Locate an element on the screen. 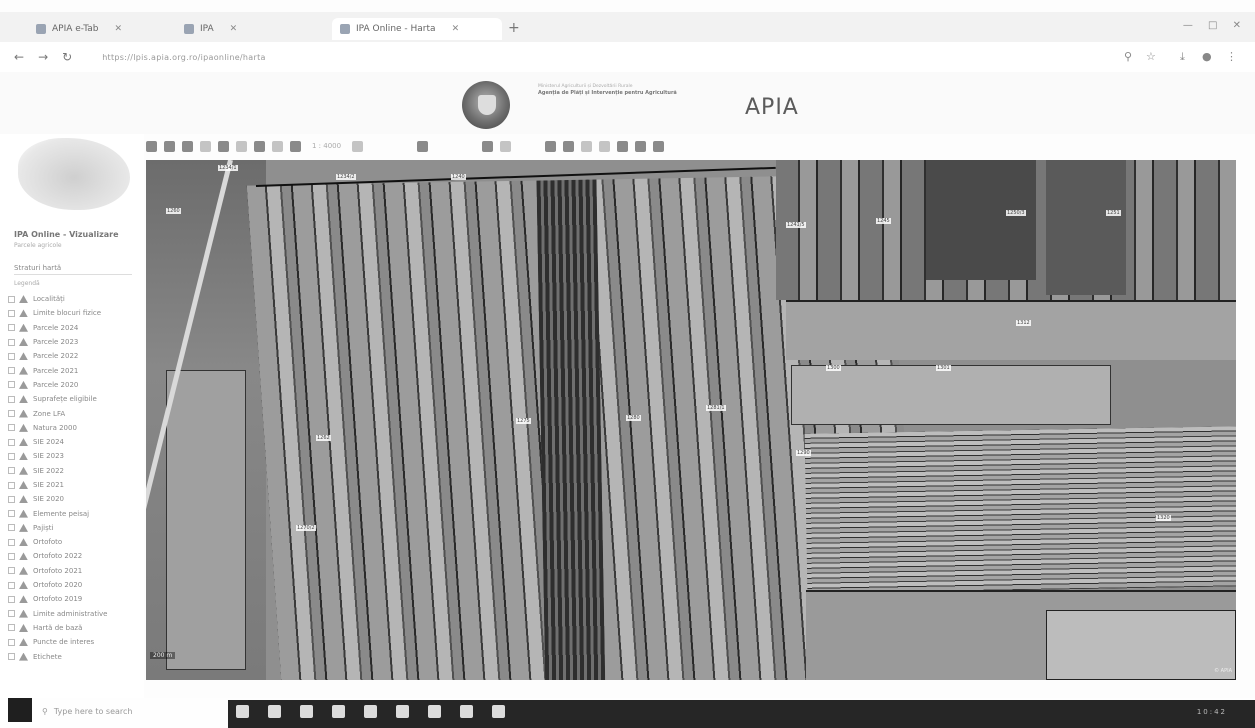 Image resolution: width=1255 pixels, height=728 pixels. url-field: https://lpis.apia.org.ro/ipaonline/harta is located at coordinates (184, 57).